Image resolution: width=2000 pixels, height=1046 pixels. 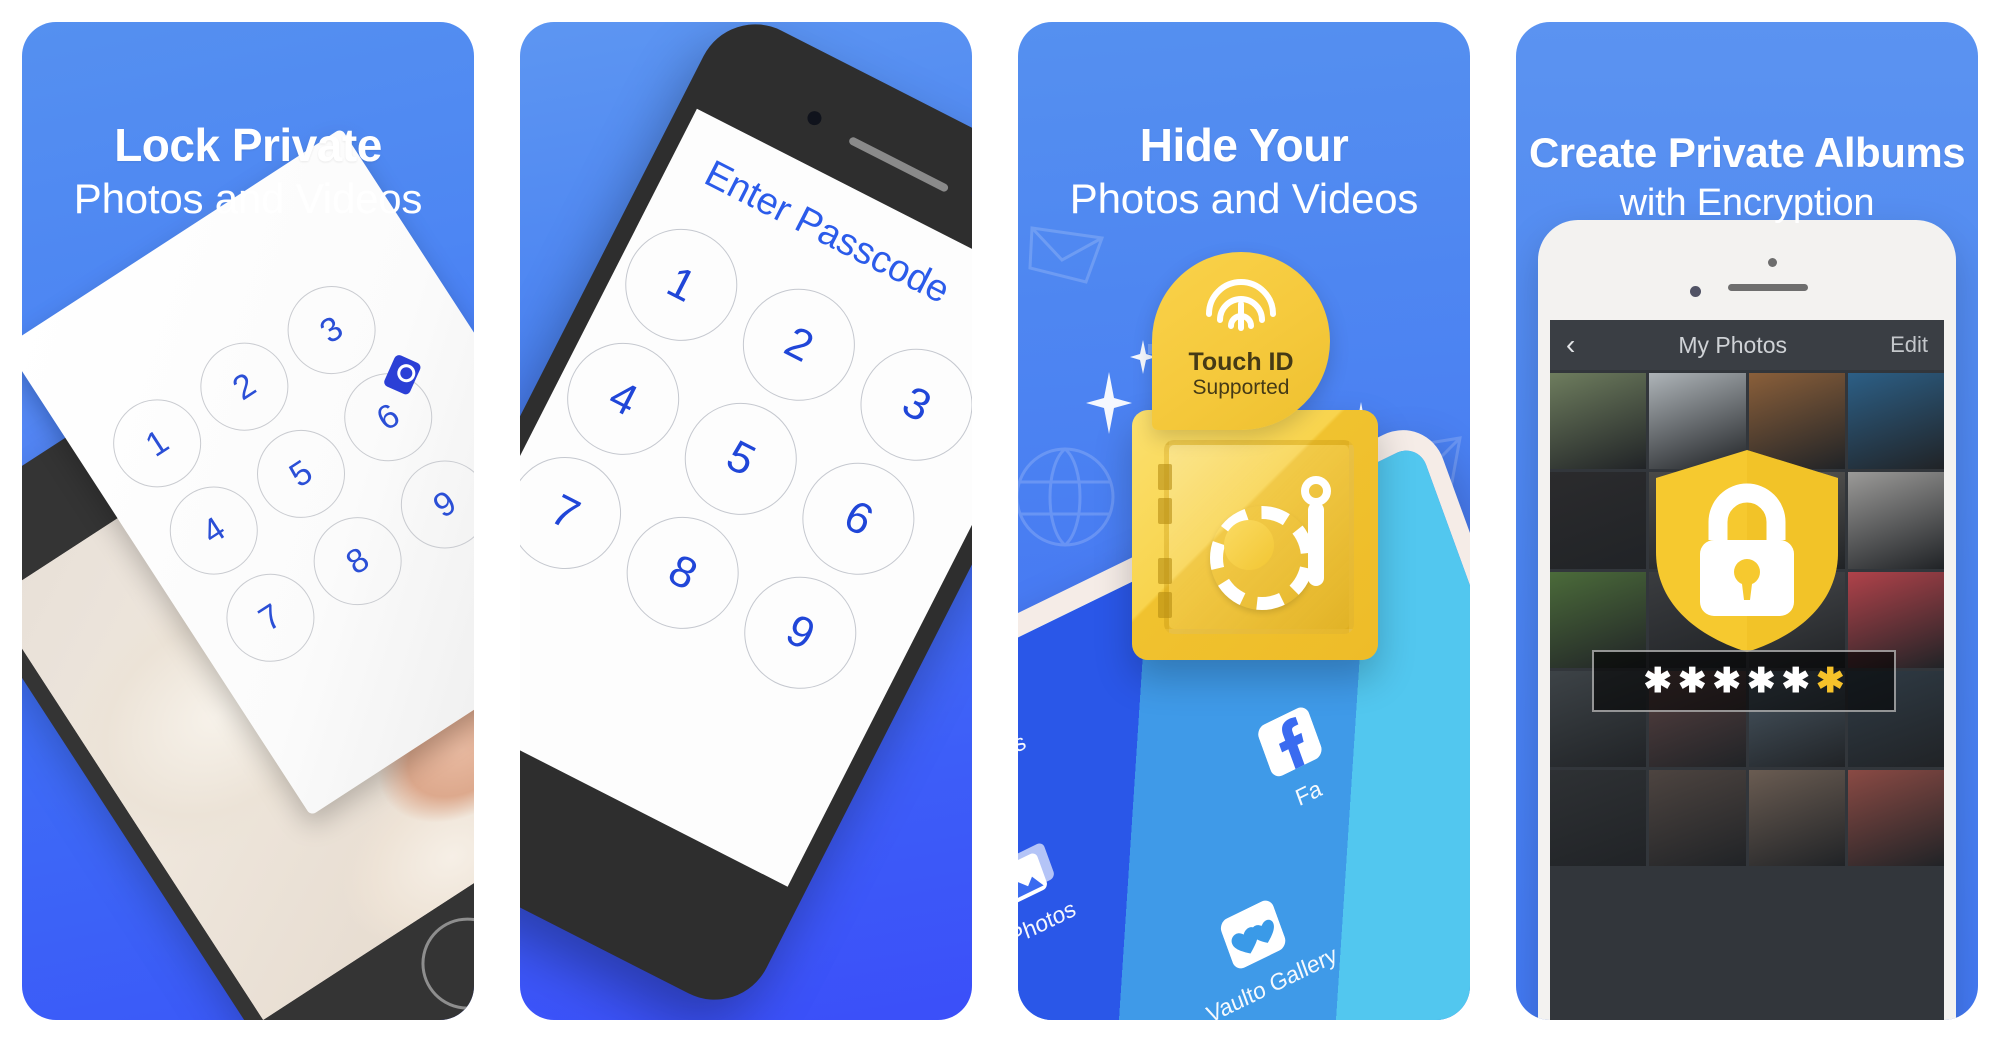 What do you see at coordinates (1747, 178) in the screenshot?
I see `panel4-heading: Create Private Albums with Encryption` at bounding box center [1747, 178].